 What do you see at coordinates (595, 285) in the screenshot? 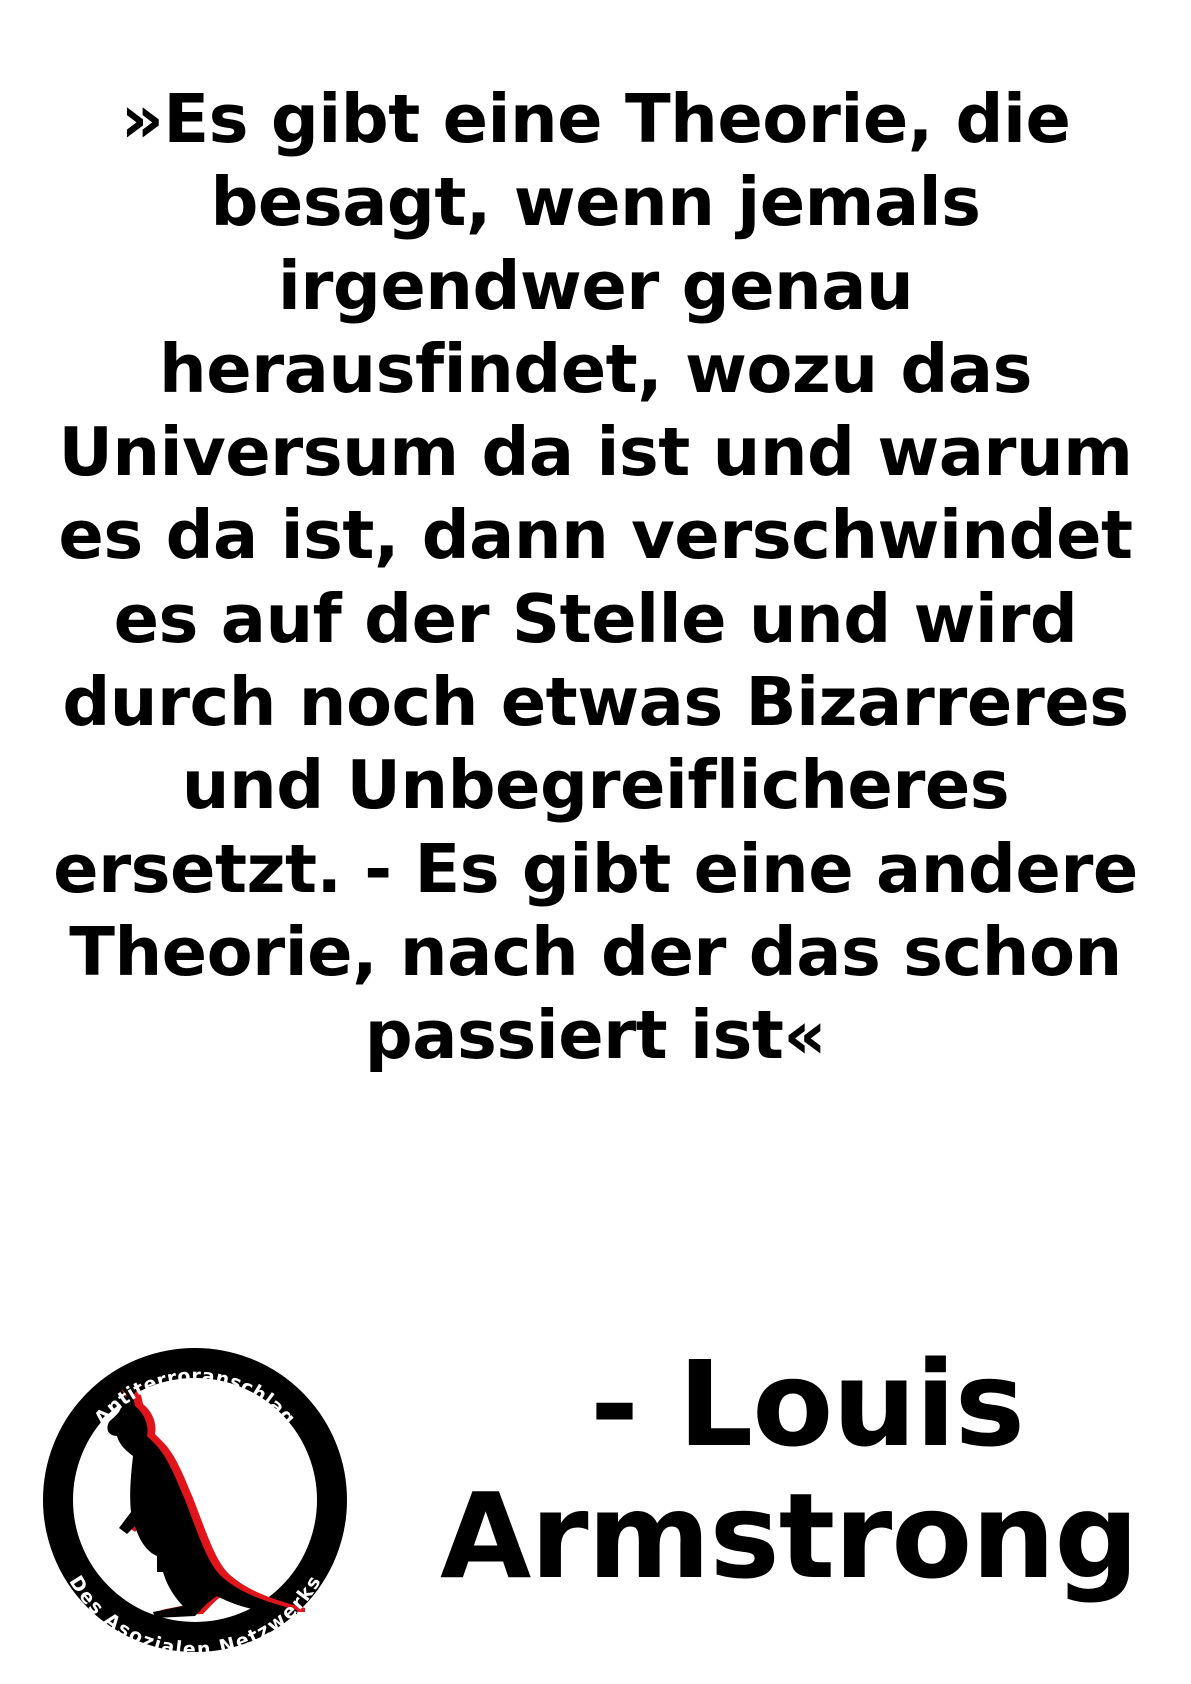
I see `quote-line: irgendwer genau` at bounding box center [595, 285].